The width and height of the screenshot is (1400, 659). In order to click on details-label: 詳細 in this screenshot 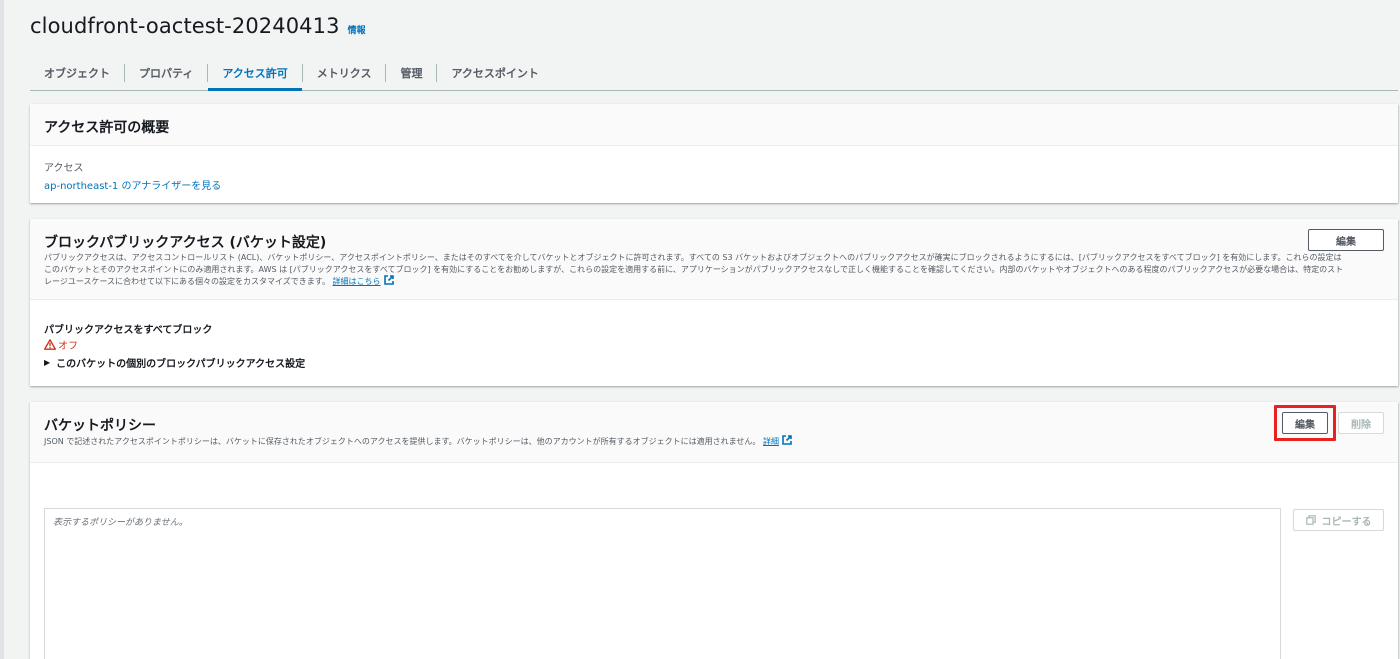, I will do `click(770, 441)`.